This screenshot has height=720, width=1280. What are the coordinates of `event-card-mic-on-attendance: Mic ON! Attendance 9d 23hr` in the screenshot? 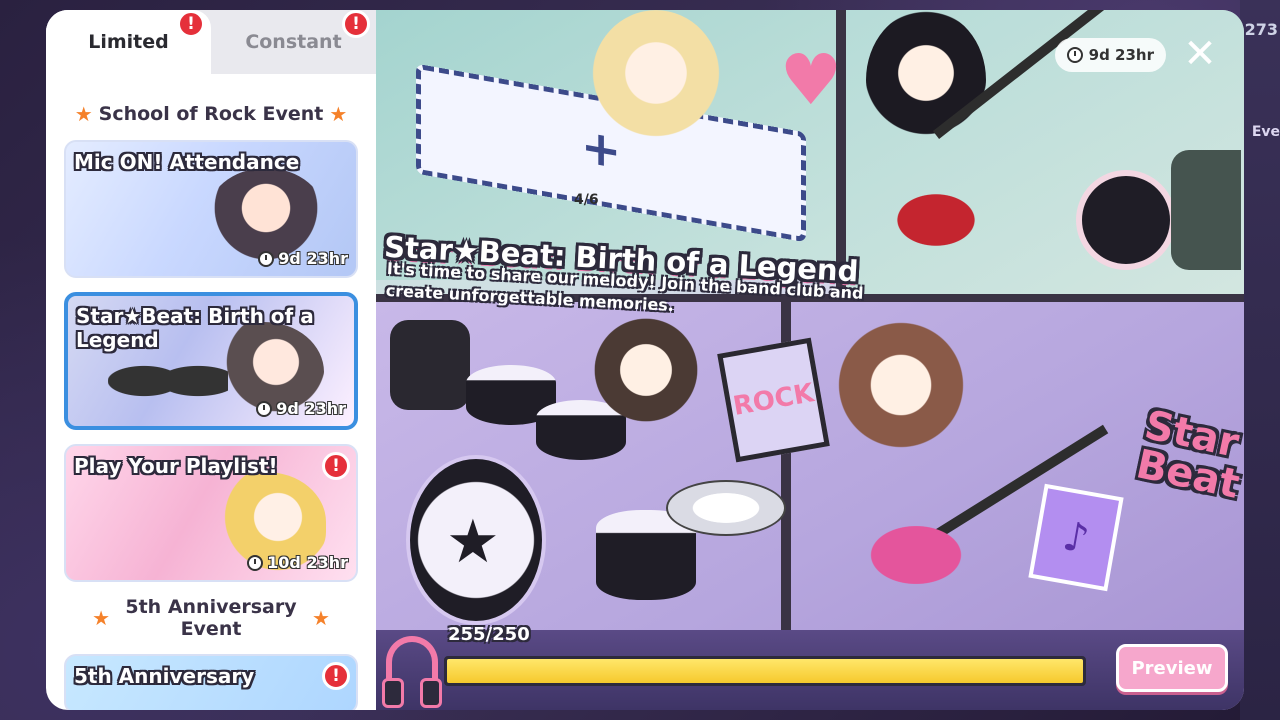 It's located at (211, 209).